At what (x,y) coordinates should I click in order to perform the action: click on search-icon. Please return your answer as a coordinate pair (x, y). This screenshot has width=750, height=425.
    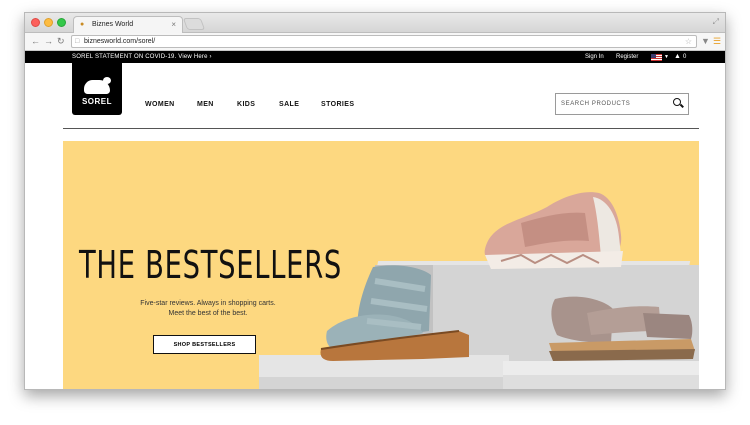
    Looking at the image, I should click on (677, 102).